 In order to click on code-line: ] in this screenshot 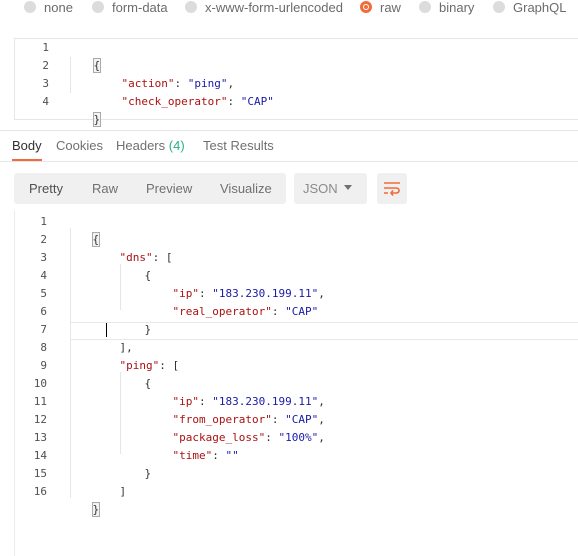, I will do `click(110, 481)`.